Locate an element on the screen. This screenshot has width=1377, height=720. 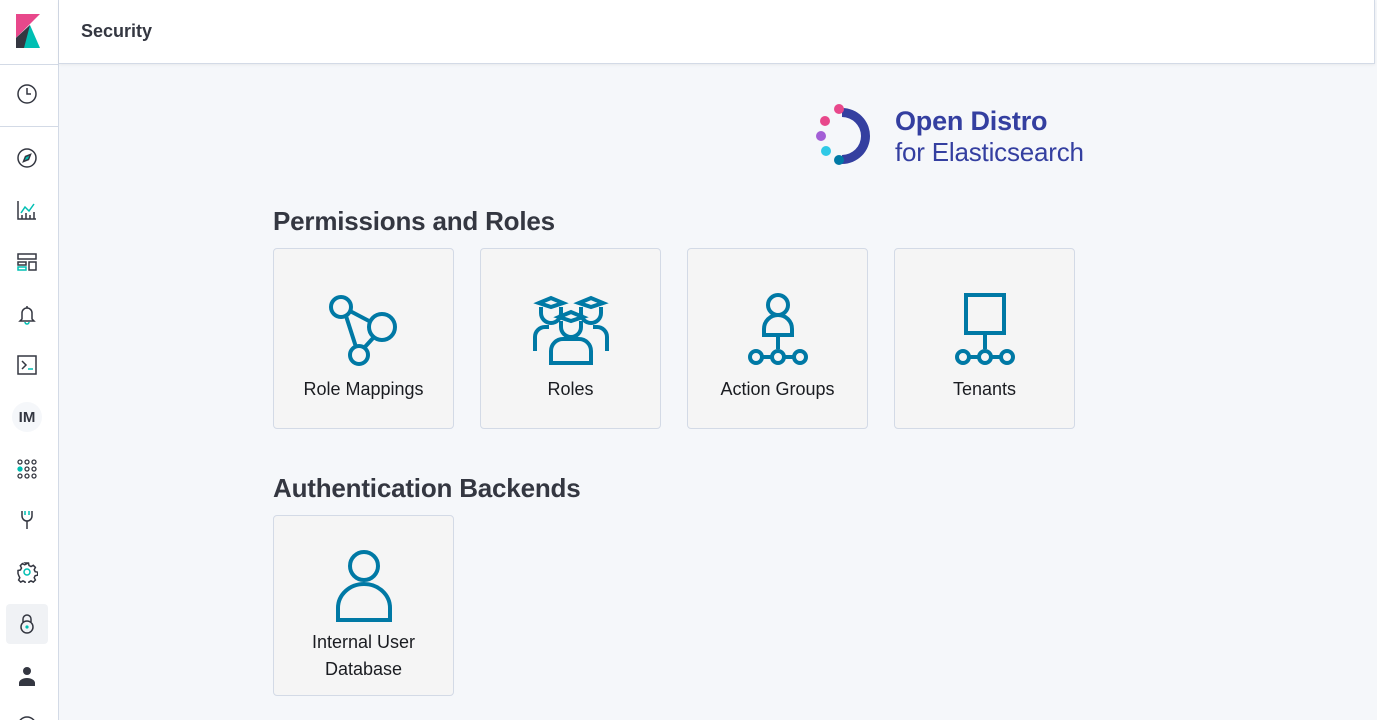
internal-user-icon is located at coordinates (363, 586).